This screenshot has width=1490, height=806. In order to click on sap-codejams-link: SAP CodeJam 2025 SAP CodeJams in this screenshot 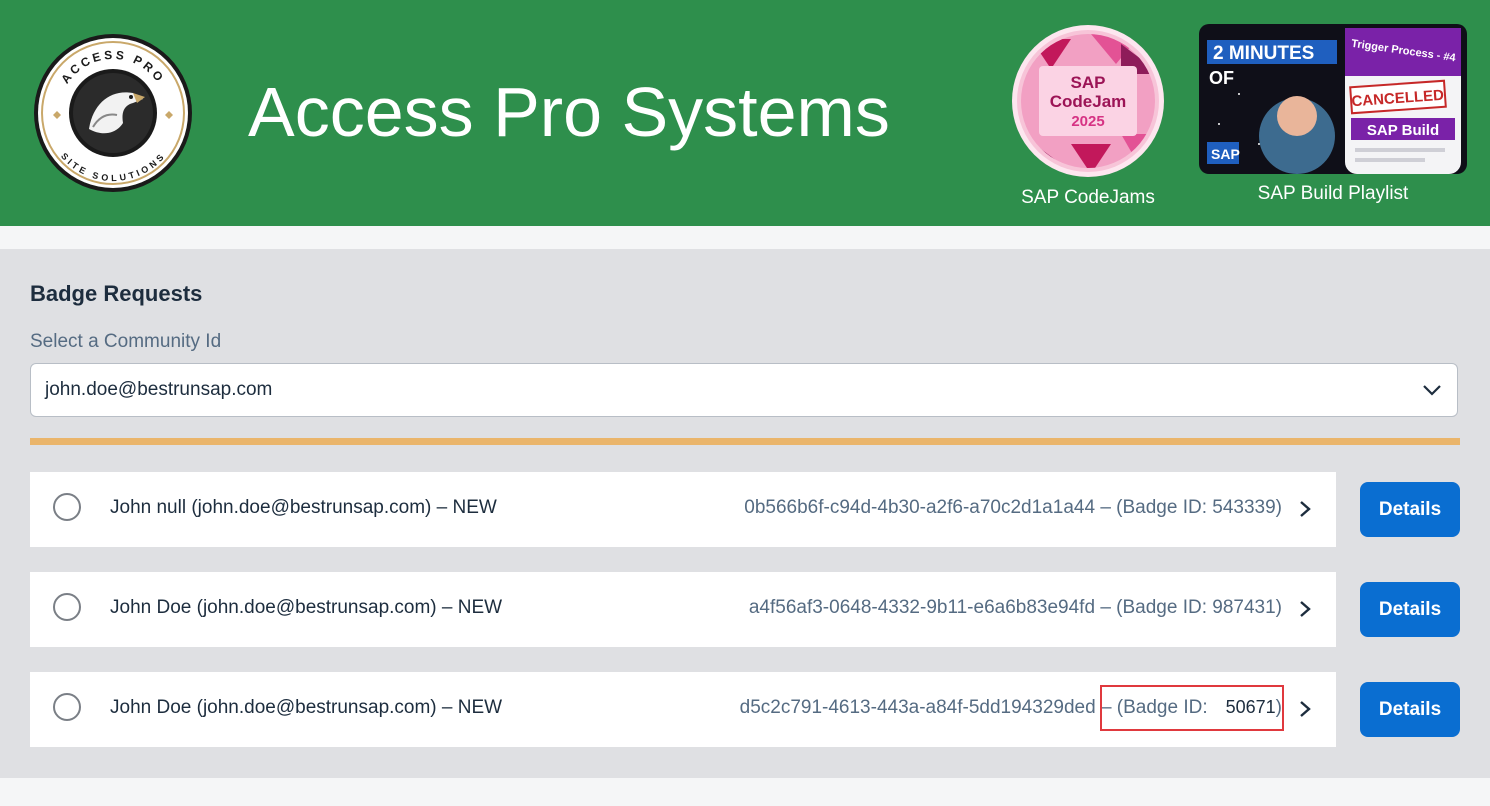, I will do `click(1088, 116)`.